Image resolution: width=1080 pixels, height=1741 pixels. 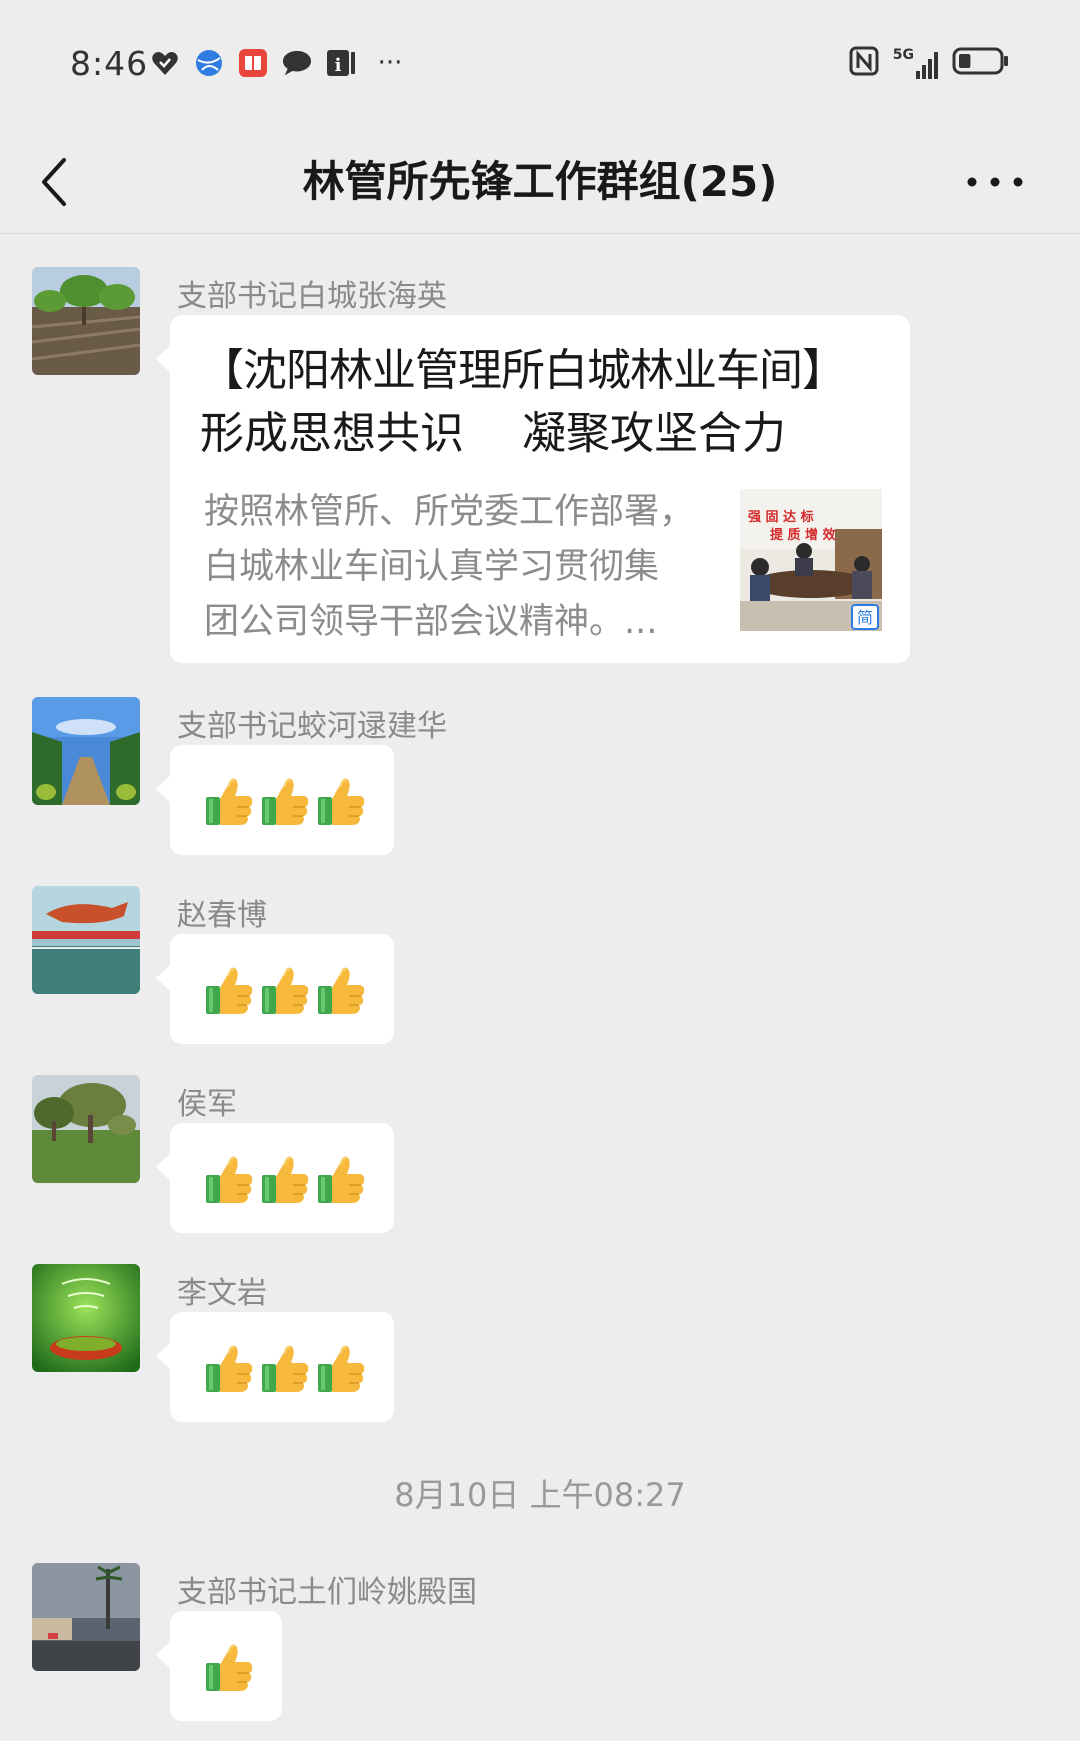 I want to click on message-item: 侯军, so click(x=532, y=1155).